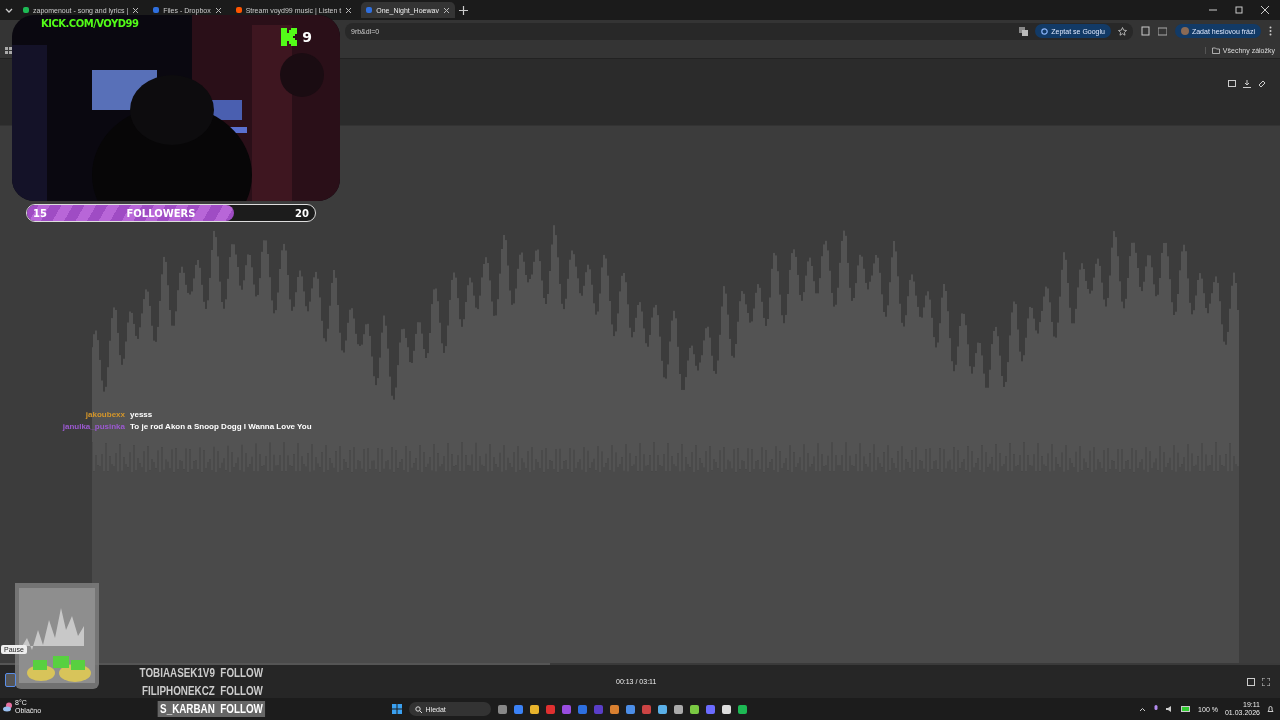 This screenshot has height=720, width=1280. I want to click on restore-icon, so click(1239, 10).